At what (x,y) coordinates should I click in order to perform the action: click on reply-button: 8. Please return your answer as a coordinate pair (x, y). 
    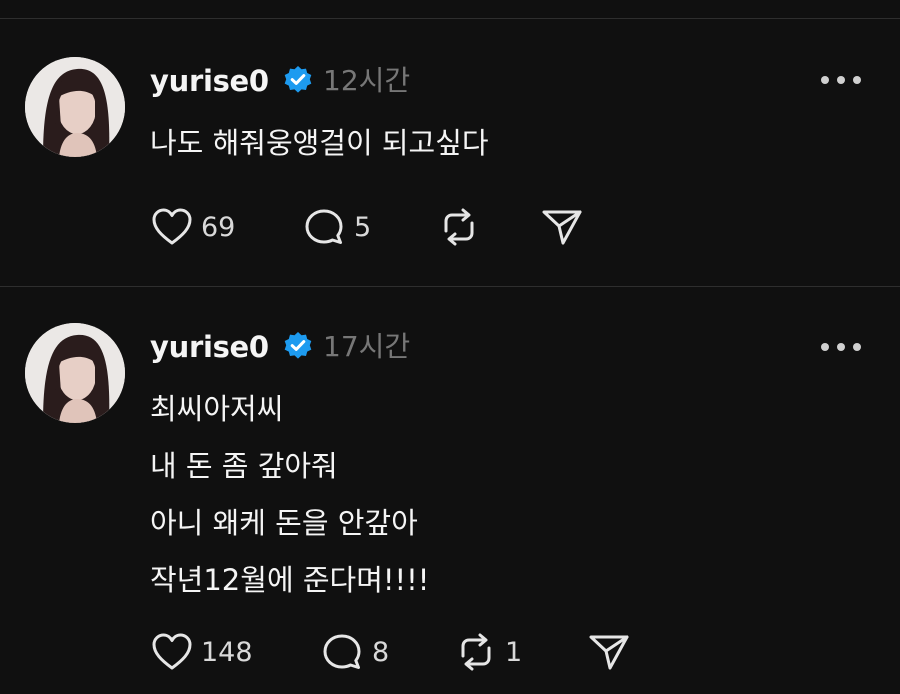
    Looking at the image, I should click on (355, 652).